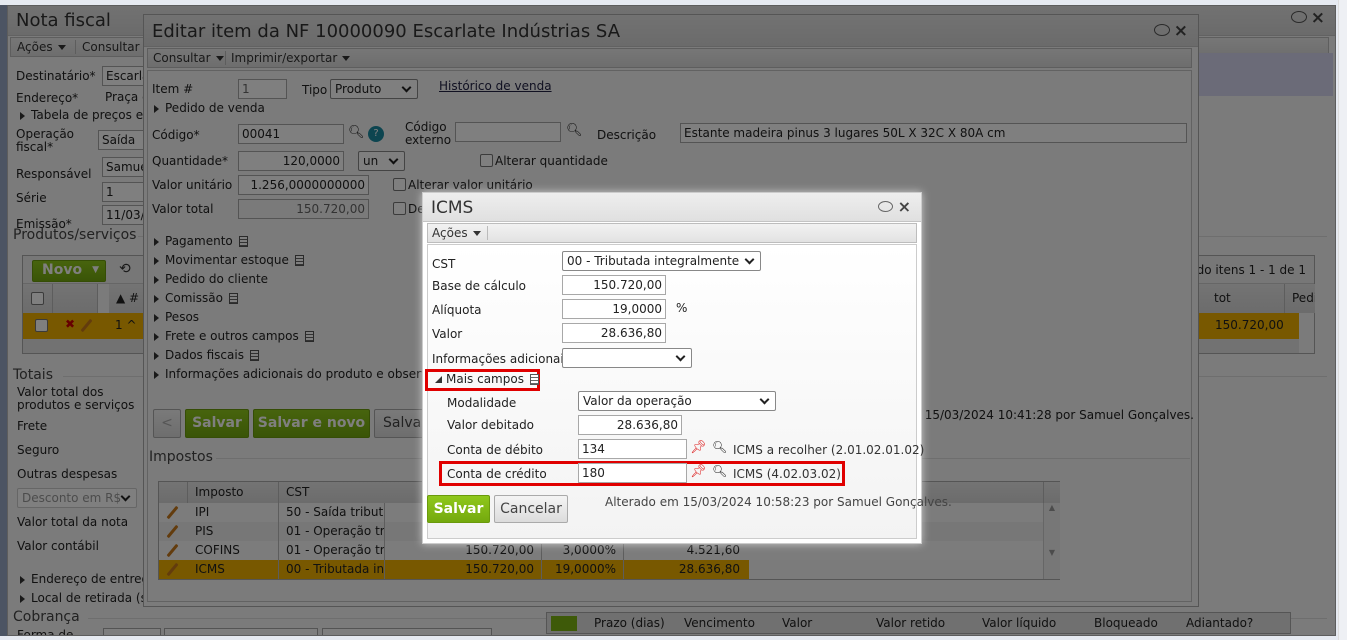  I want to click on conta-debito-desc: ICMS a recolher (2.01.02.01.02), so click(829, 450).